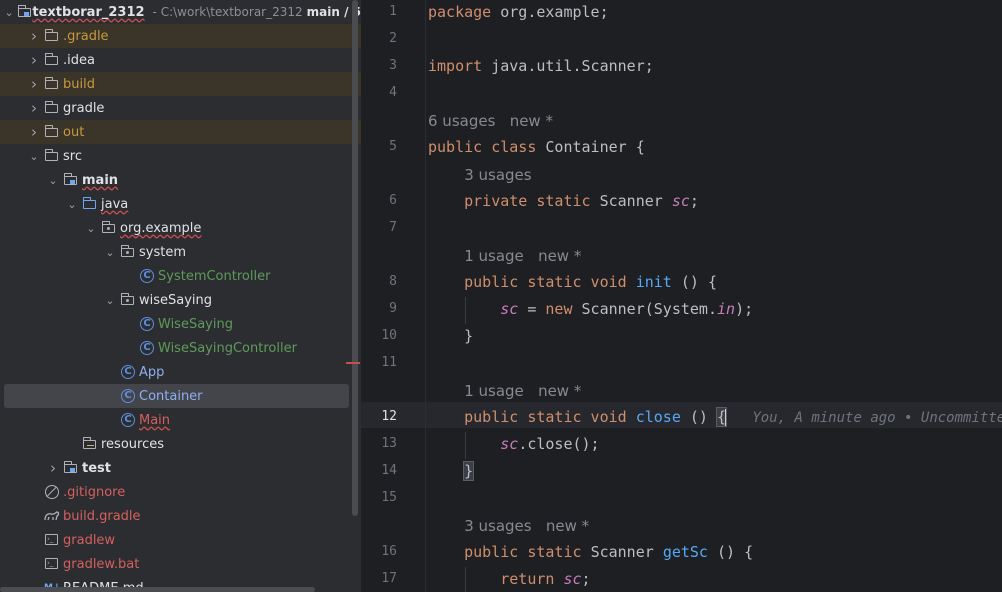 This screenshot has height=592, width=1002. I want to click on line-number: 4, so click(379, 92).